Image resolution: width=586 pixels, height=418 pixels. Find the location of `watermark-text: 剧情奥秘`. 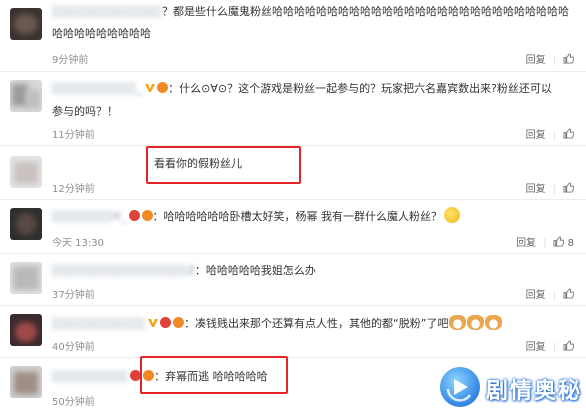

watermark-text: 剧情奥秘 is located at coordinates (534, 391).